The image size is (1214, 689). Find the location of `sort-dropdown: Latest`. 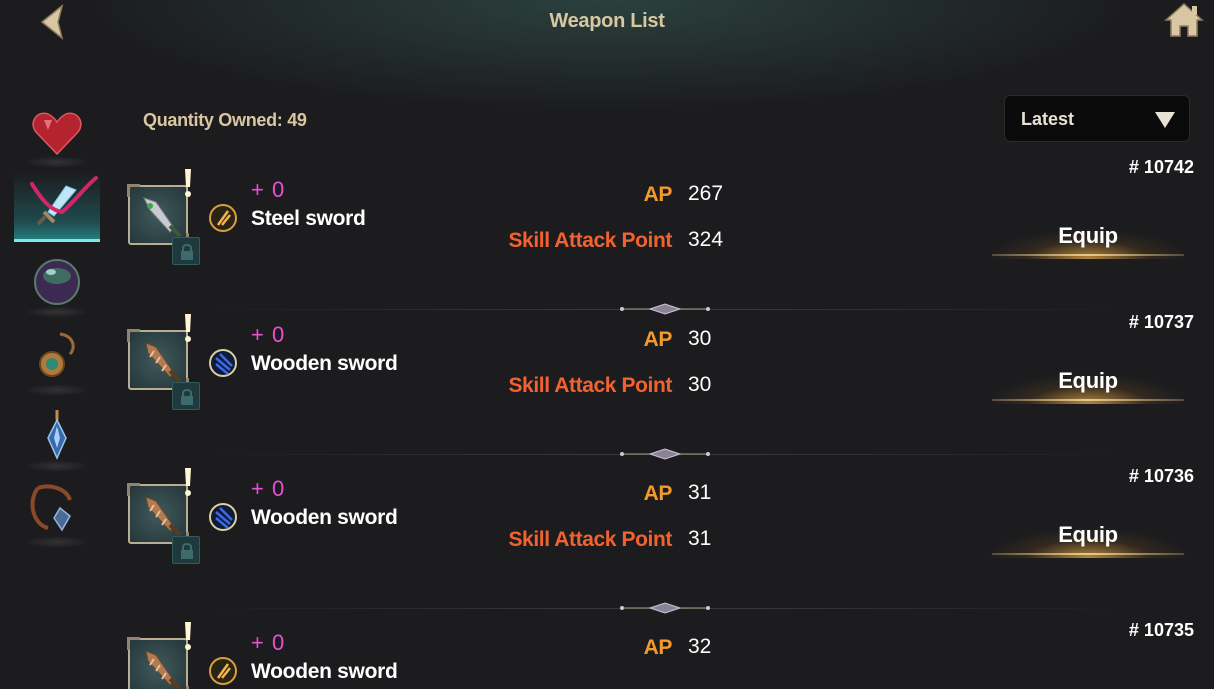

sort-dropdown: Latest is located at coordinates (1097, 118).